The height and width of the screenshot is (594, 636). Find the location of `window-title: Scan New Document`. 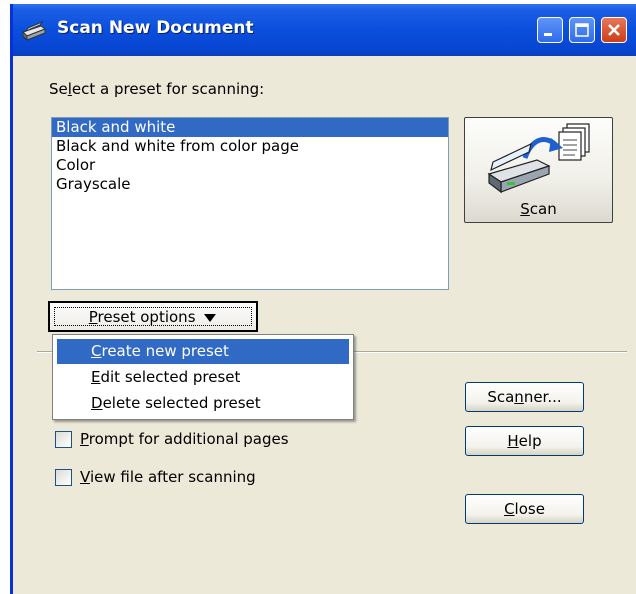

window-title: Scan New Document is located at coordinates (155, 28).